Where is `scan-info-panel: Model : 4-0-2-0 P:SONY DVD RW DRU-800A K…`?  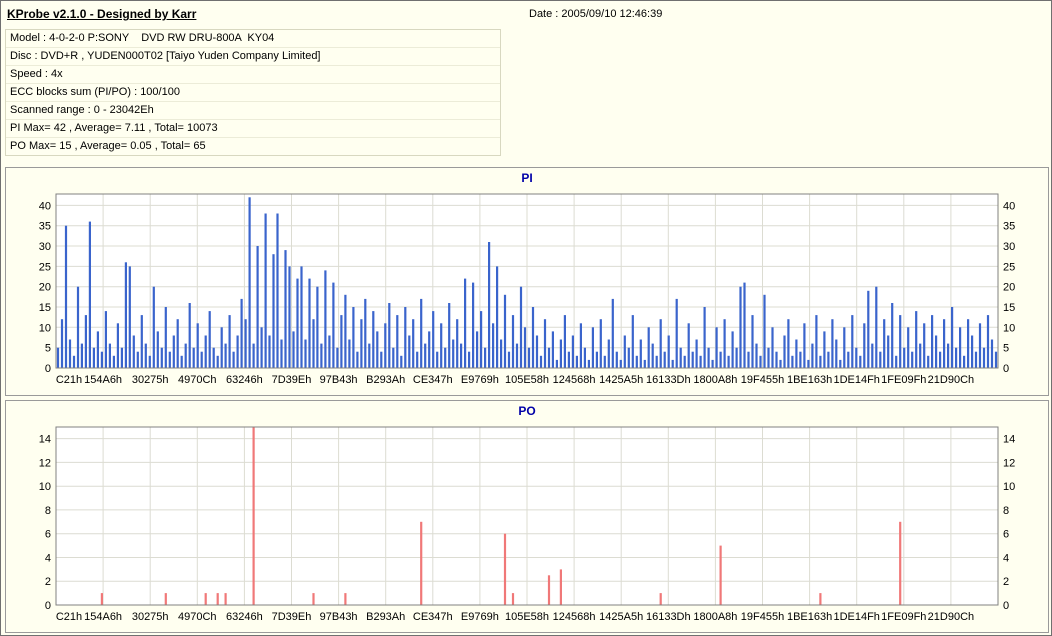 scan-info-panel: Model : 4-0-2-0 P:SONY DVD RW DRU-800A K… is located at coordinates (253, 92).